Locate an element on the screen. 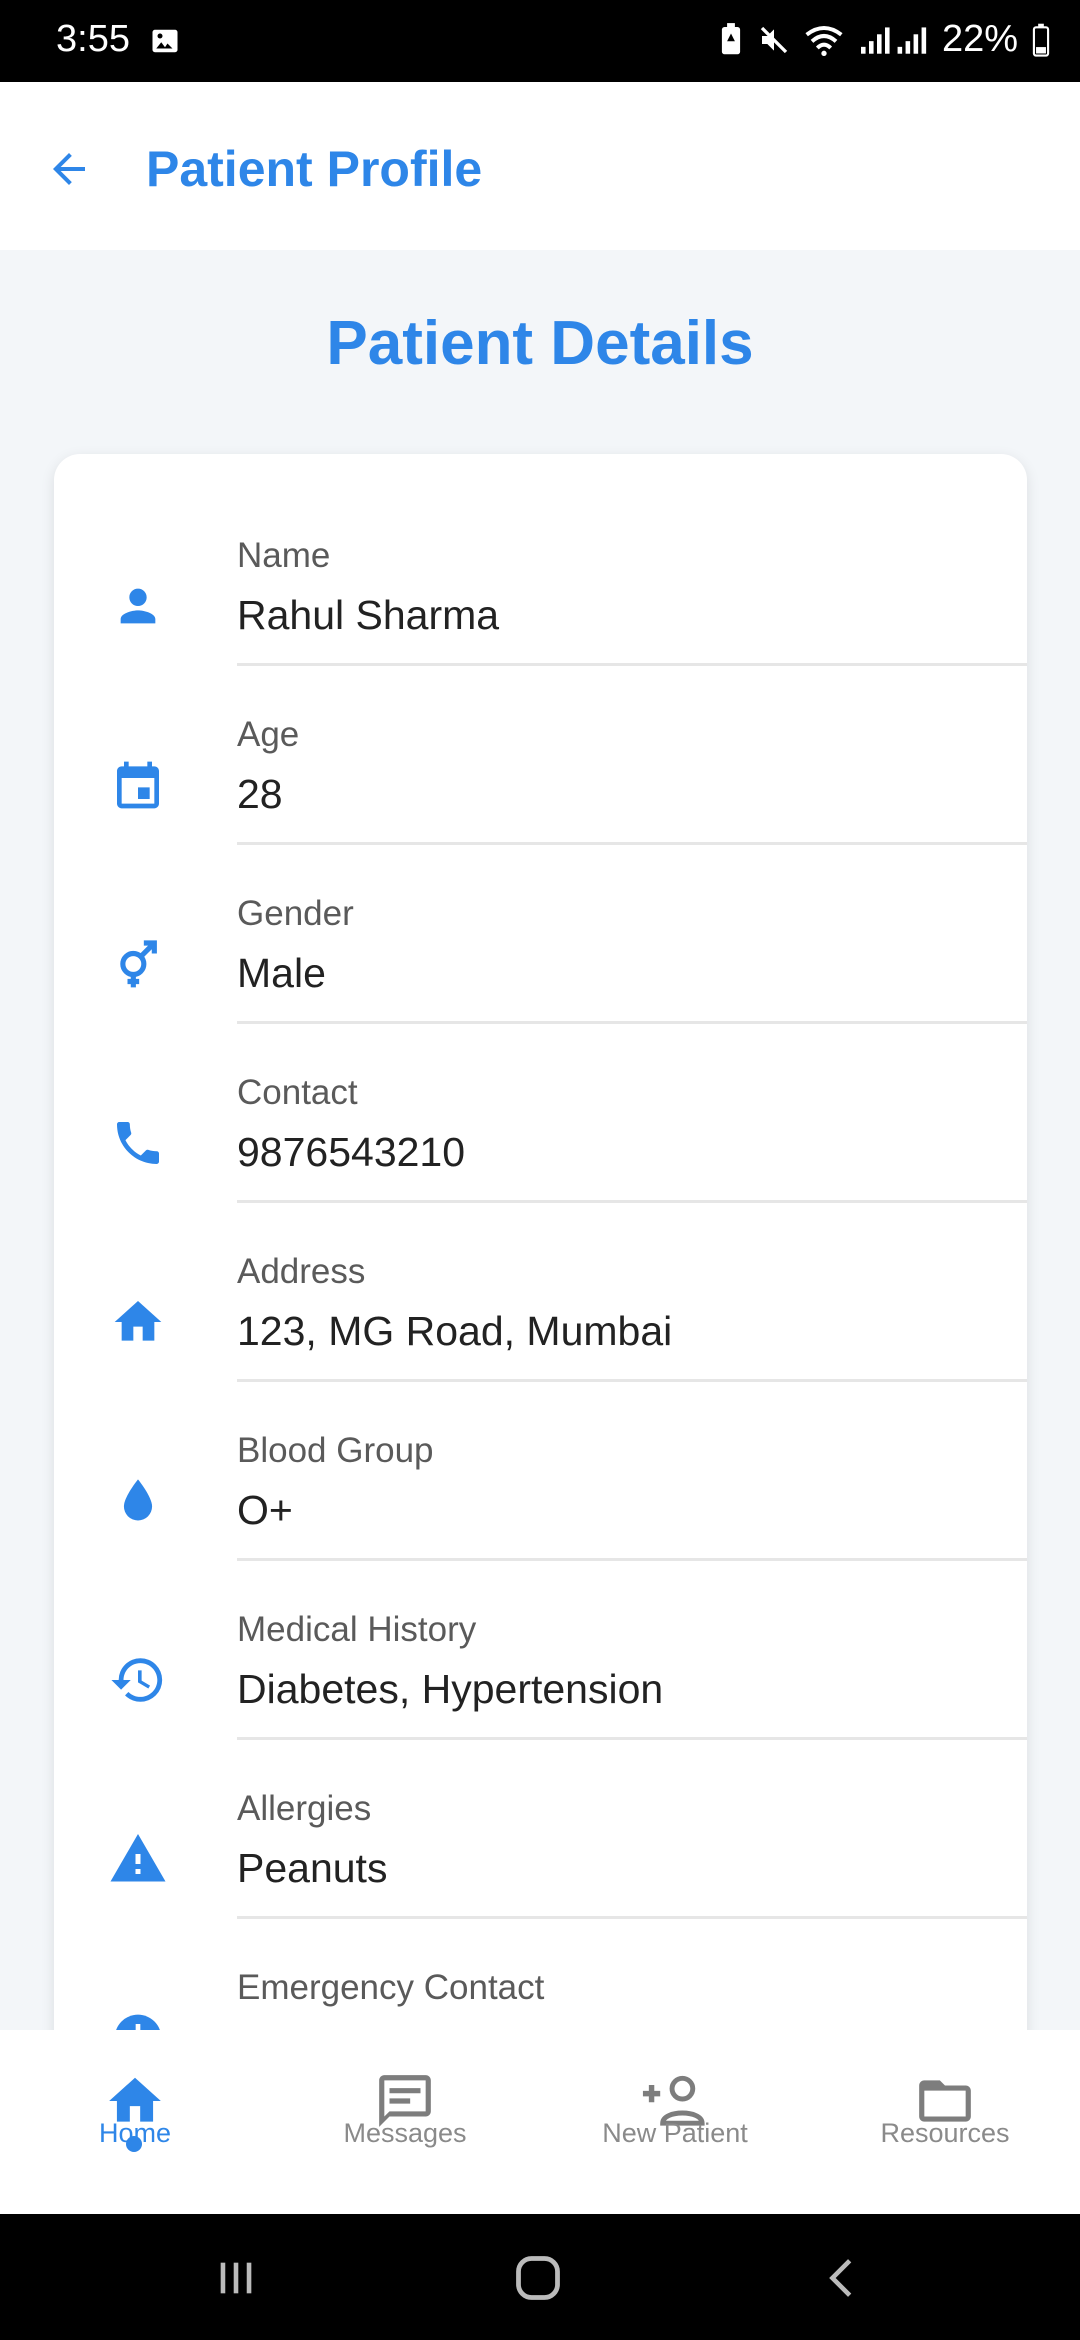 The height and width of the screenshot is (2340, 1080). detail-value: 9876543210 is located at coordinates (351, 1152).